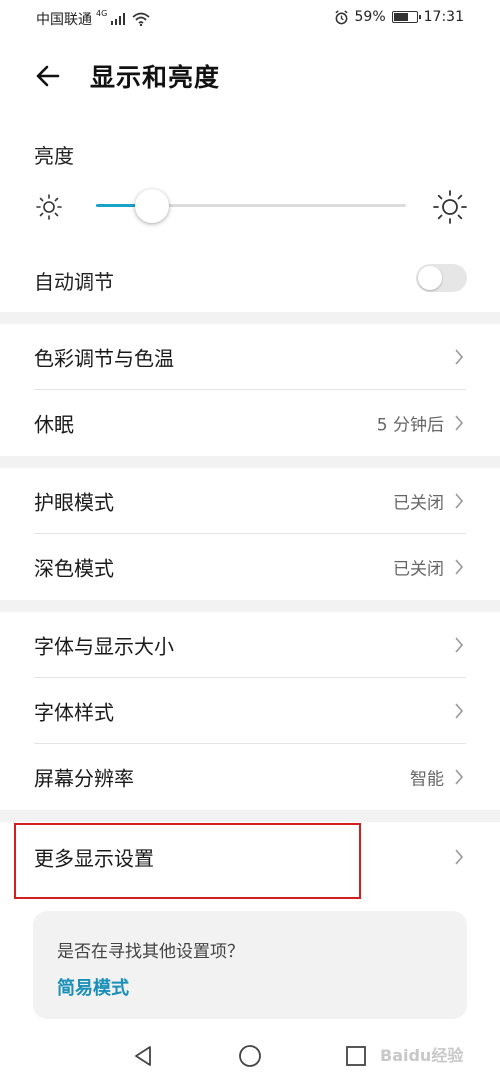 This screenshot has height=1083, width=500. What do you see at coordinates (356, 1056) in the screenshot?
I see `square-recent-icon` at bounding box center [356, 1056].